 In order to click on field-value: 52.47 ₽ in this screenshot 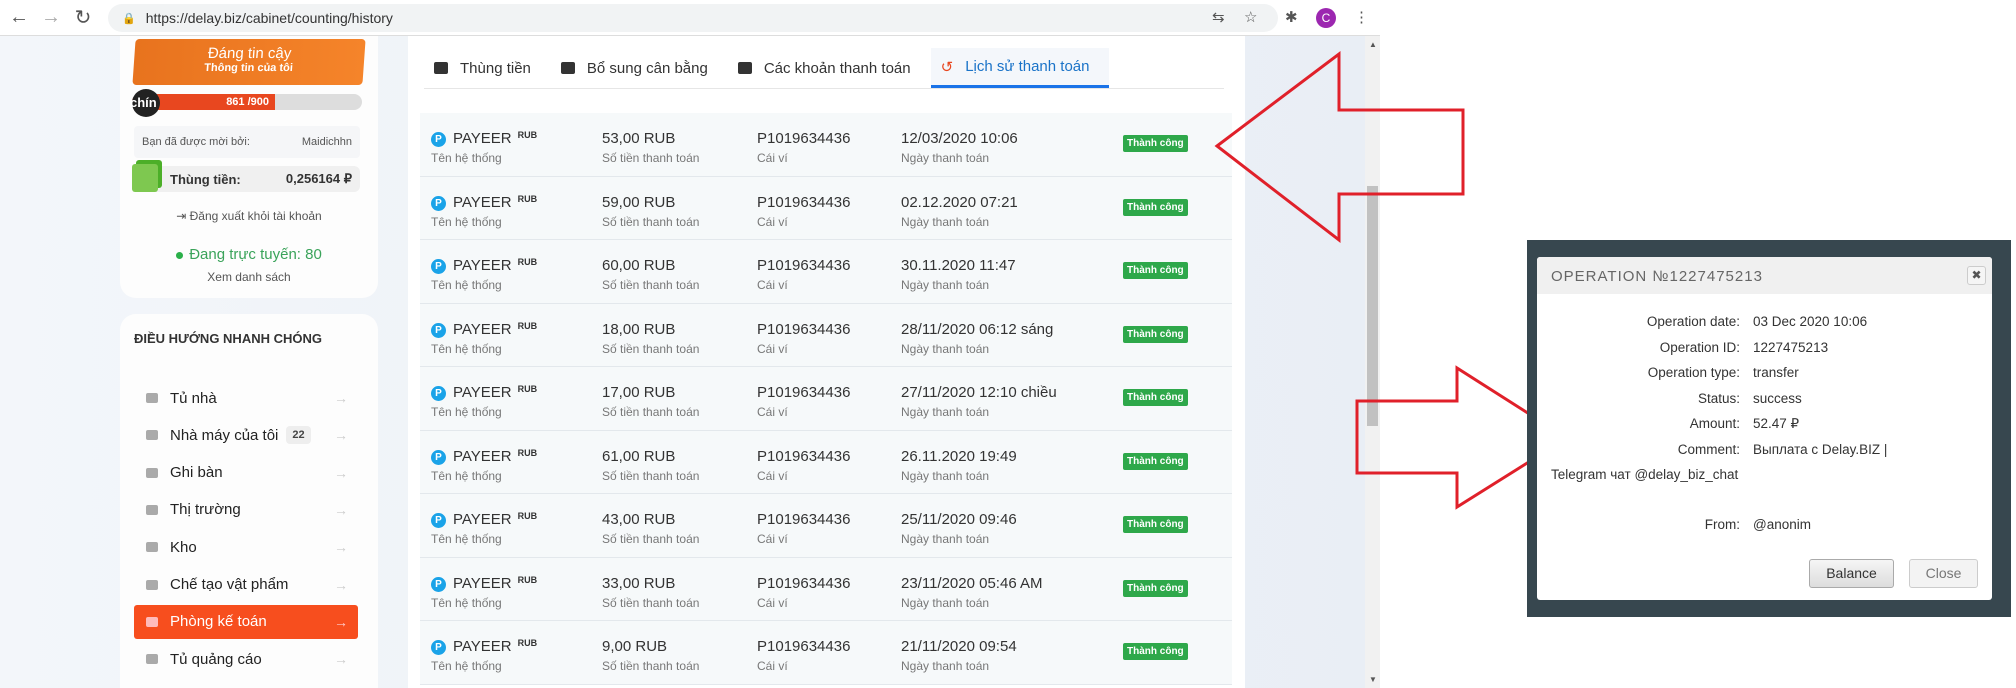, I will do `click(1776, 423)`.